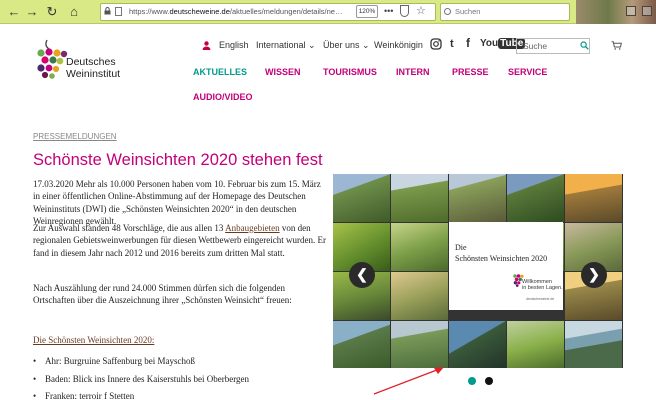 The height and width of the screenshot is (400, 656). Describe the element at coordinates (631, 11) in the screenshot. I see `library-icon` at that location.